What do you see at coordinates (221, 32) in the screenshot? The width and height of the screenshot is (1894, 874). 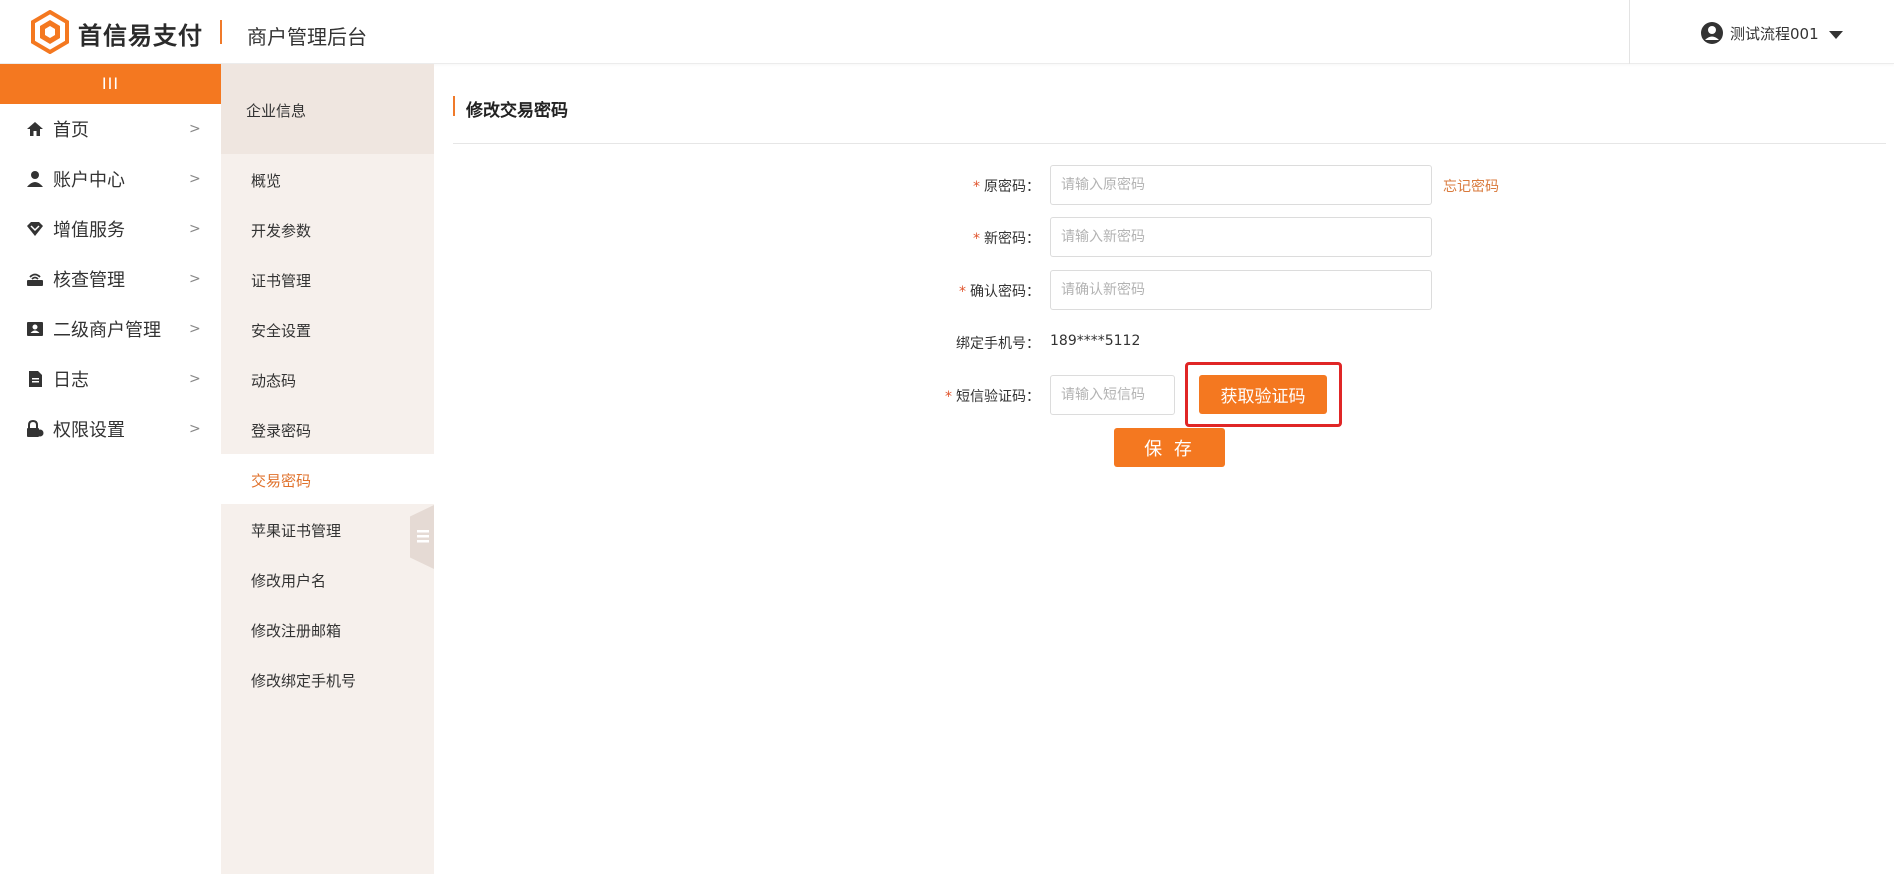 I see `header-divider` at bounding box center [221, 32].